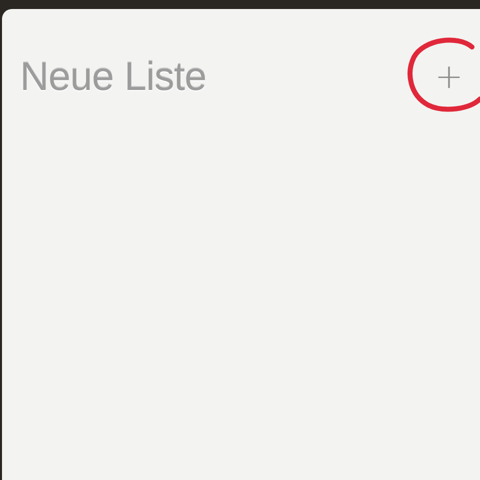 Image resolution: width=480 pixels, height=480 pixels. What do you see at coordinates (449, 77) in the screenshot?
I see `add-button: +` at bounding box center [449, 77].